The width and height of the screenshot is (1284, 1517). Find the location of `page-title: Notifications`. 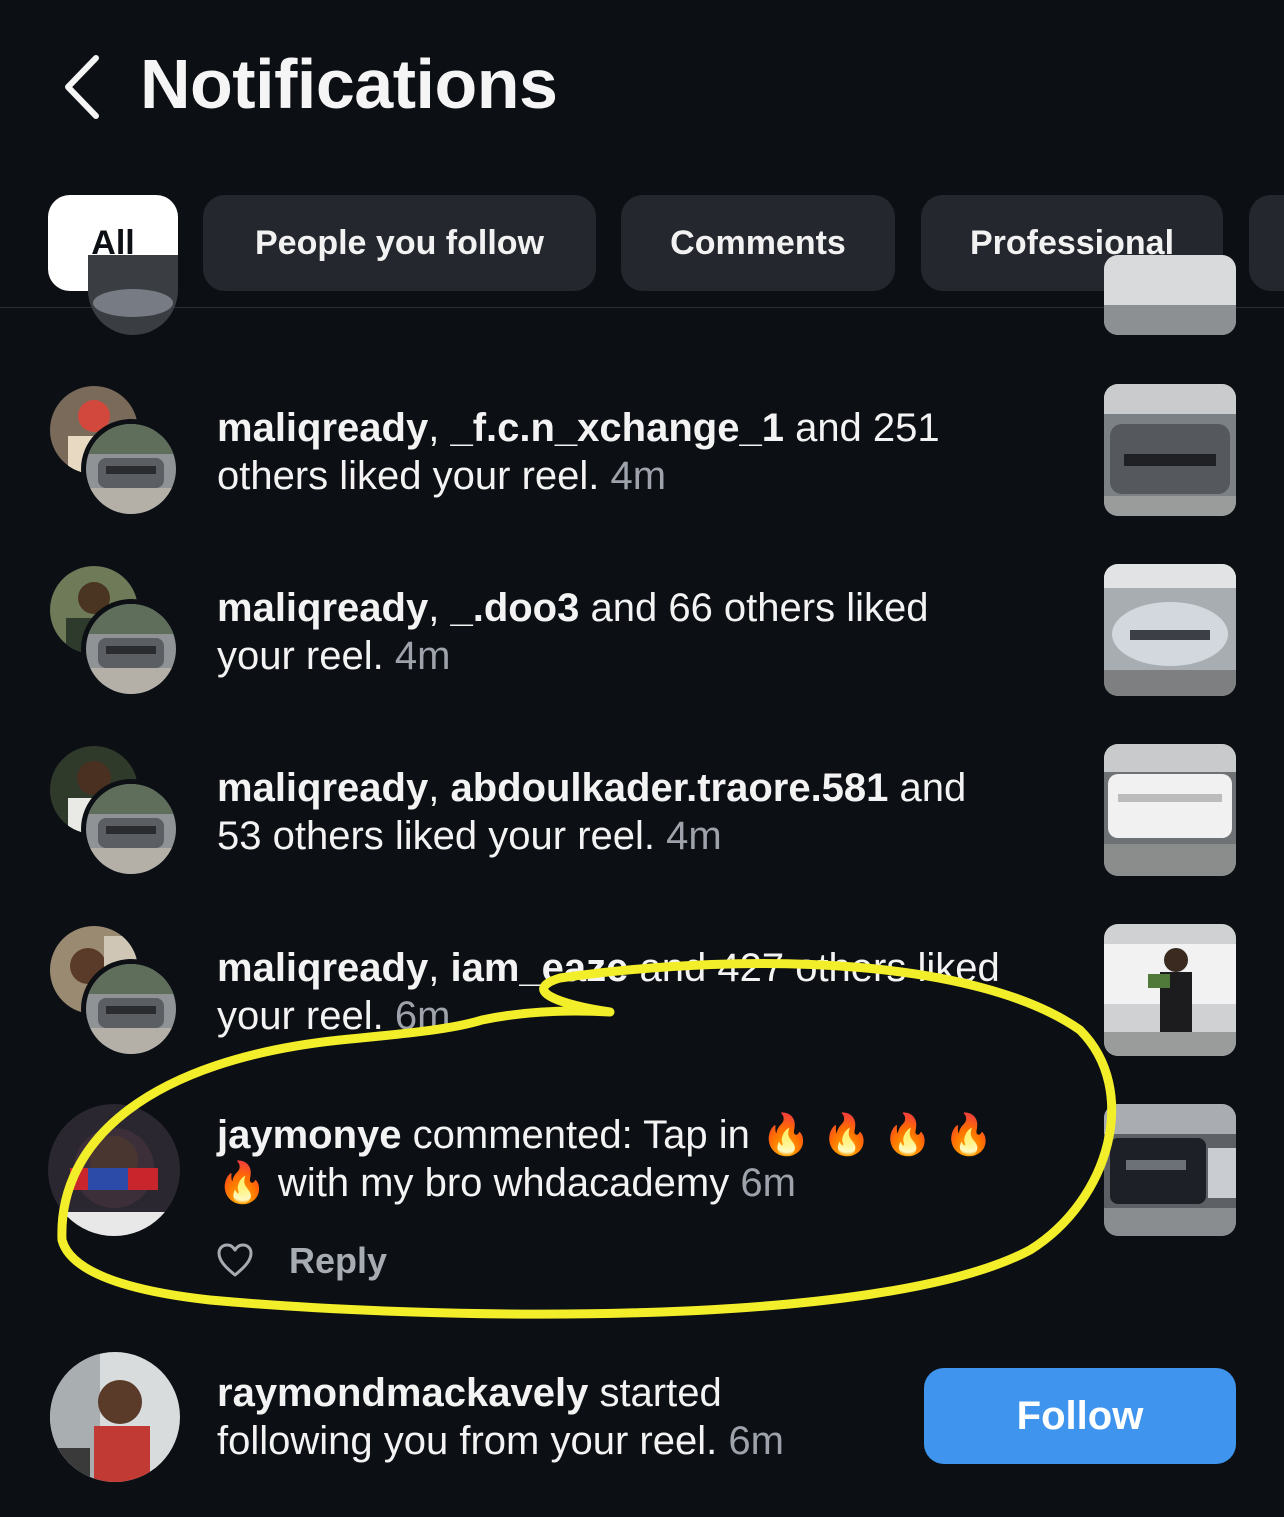

page-title: Notifications is located at coordinates (349, 84).